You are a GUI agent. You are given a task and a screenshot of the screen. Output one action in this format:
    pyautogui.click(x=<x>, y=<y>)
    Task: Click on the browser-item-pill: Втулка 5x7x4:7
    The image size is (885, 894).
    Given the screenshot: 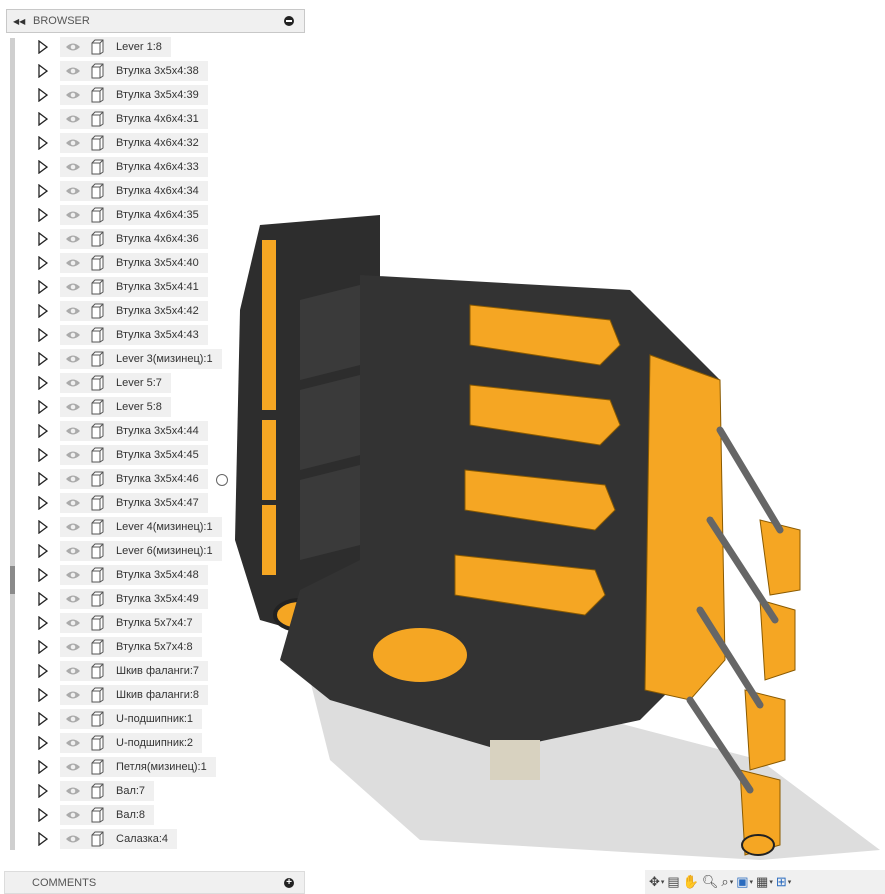 What is the action you would take?
    pyautogui.click(x=131, y=623)
    